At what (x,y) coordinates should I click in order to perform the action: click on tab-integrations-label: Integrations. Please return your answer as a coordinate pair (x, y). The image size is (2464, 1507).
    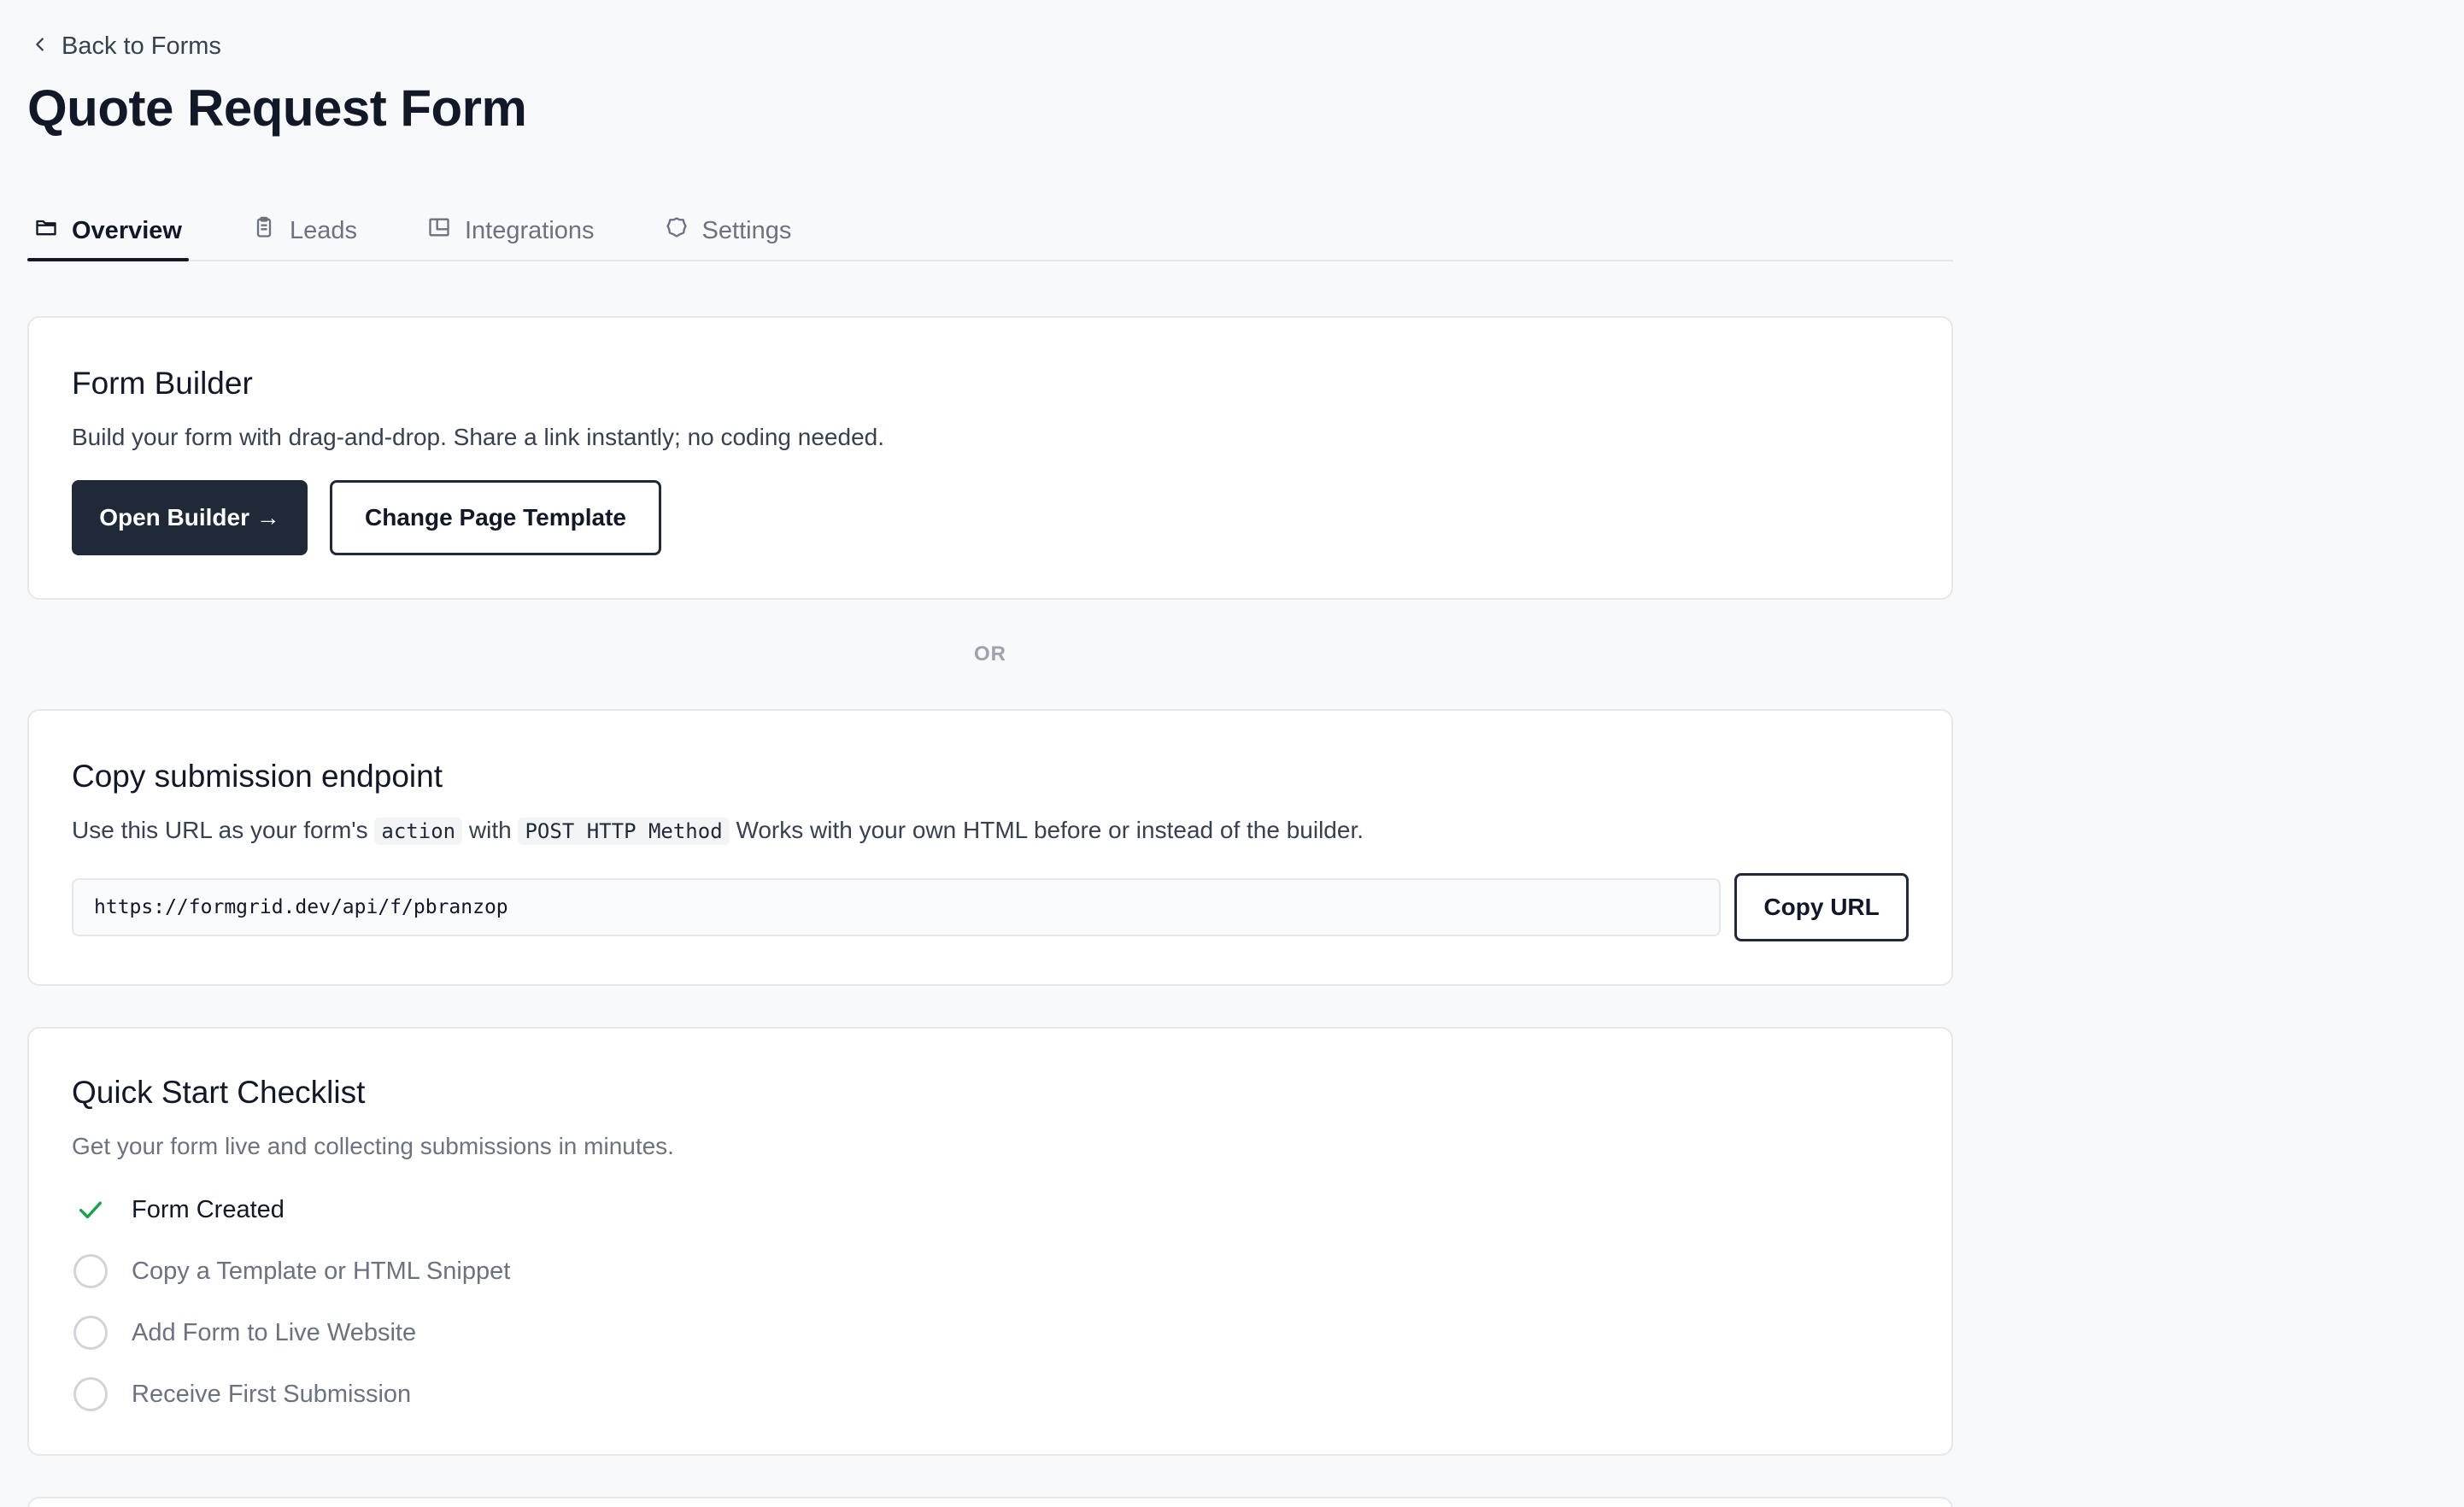
    Looking at the image, I should click on (530, 230).